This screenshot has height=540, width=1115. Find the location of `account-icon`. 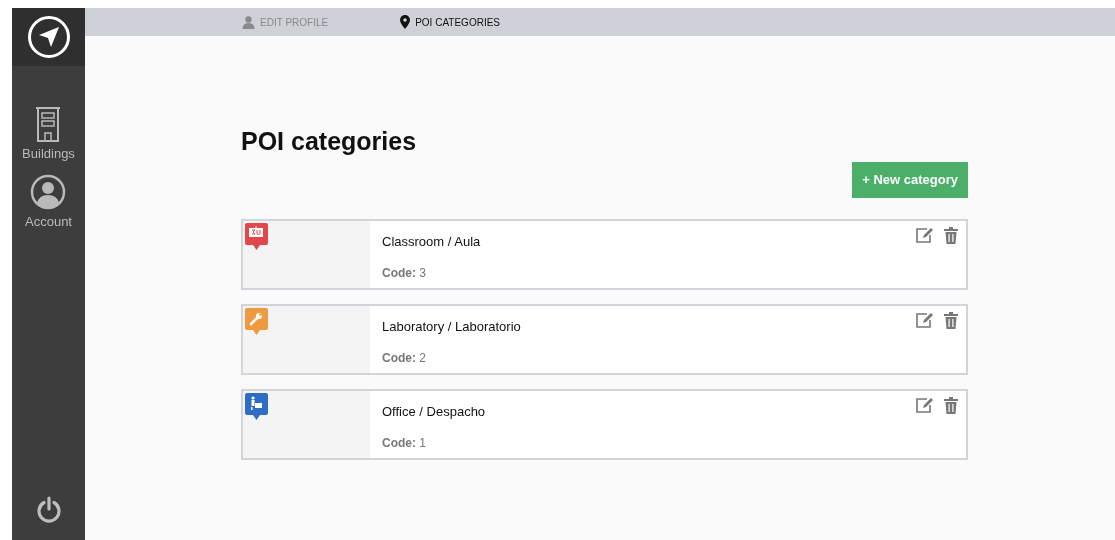

account-icon is located at coordinates (48, 191).